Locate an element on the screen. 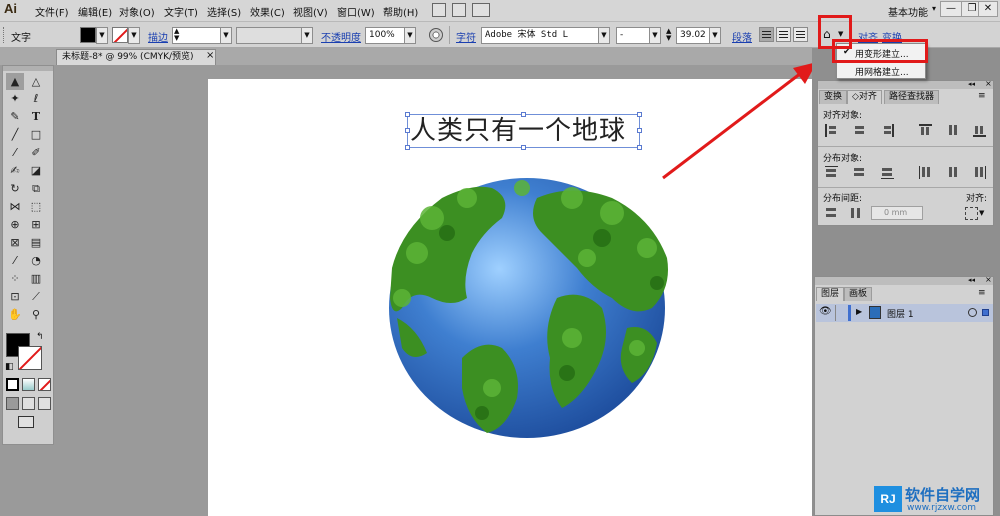 Image resolution: width=1000 pixels, height=516 pixels. paragraph-link: 段落 is located at coordinates (742, 36).